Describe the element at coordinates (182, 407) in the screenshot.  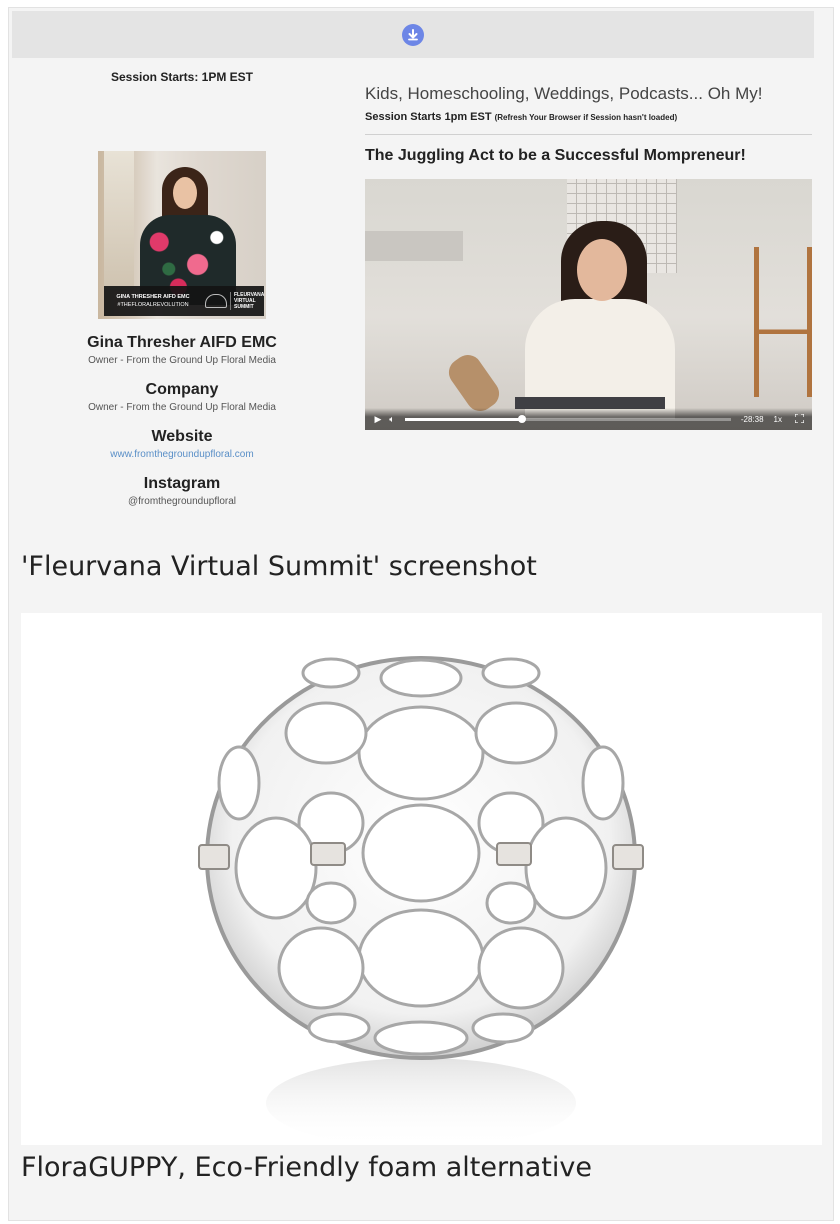
I see `company-value: Owner - From the Ground Up Floral Media` at that location.